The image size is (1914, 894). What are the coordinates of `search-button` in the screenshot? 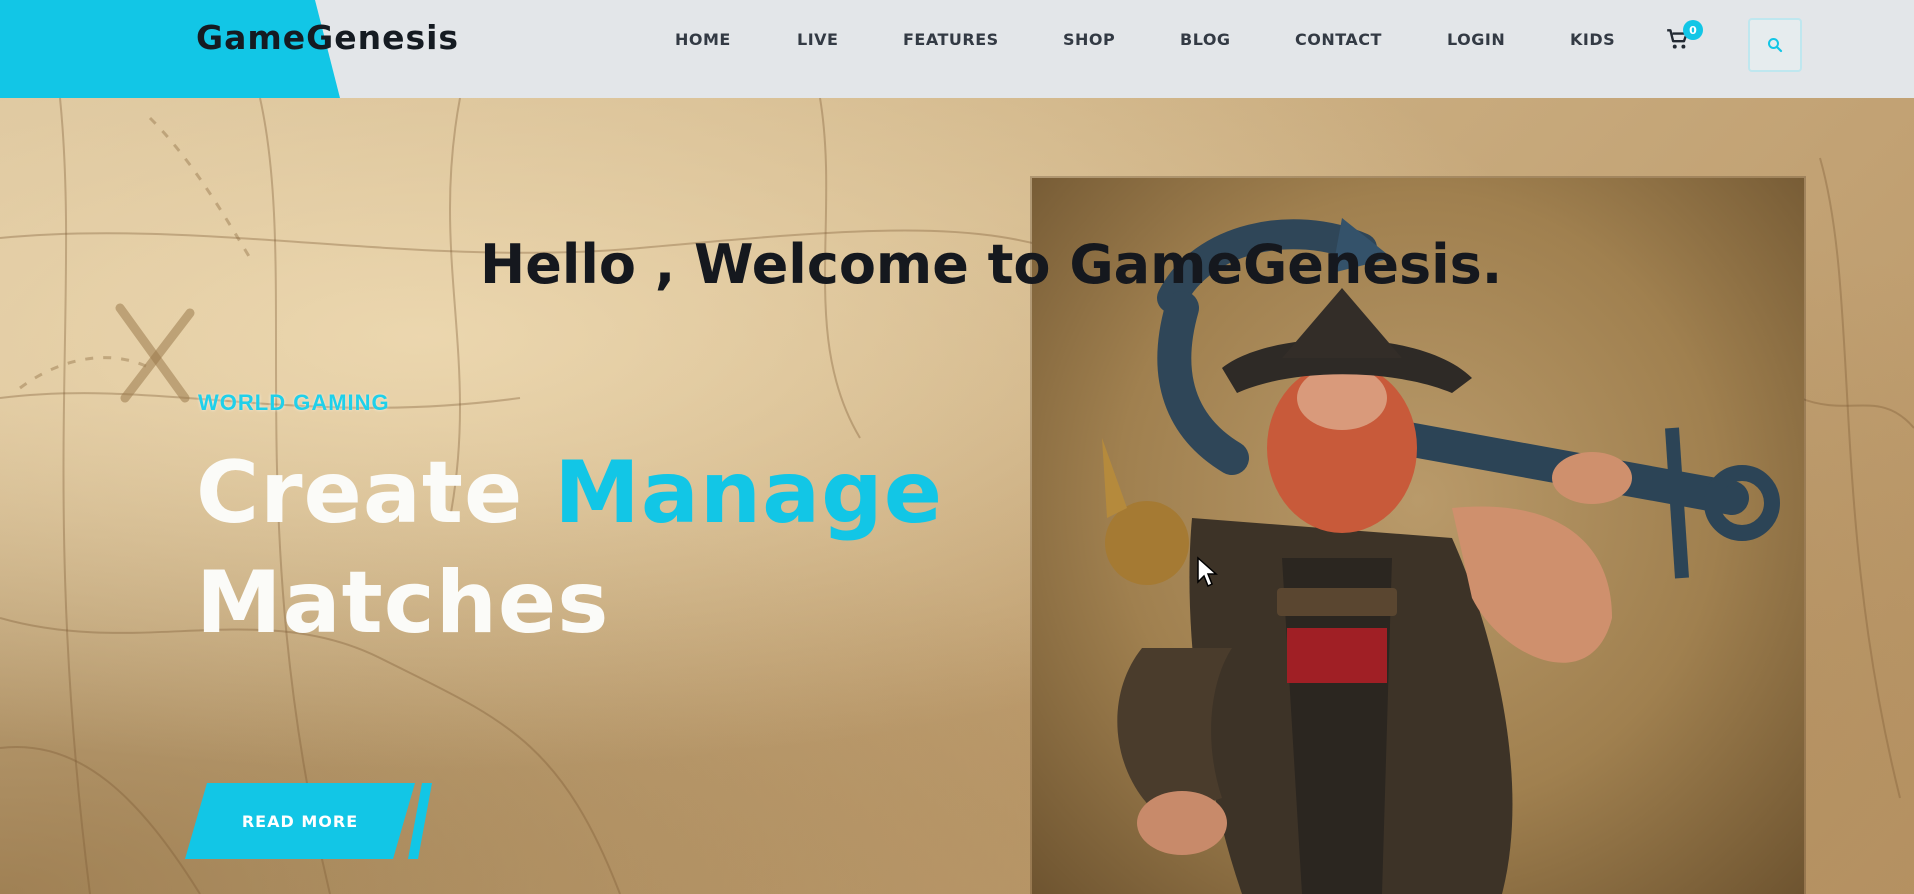 It's located at (1775, 45).